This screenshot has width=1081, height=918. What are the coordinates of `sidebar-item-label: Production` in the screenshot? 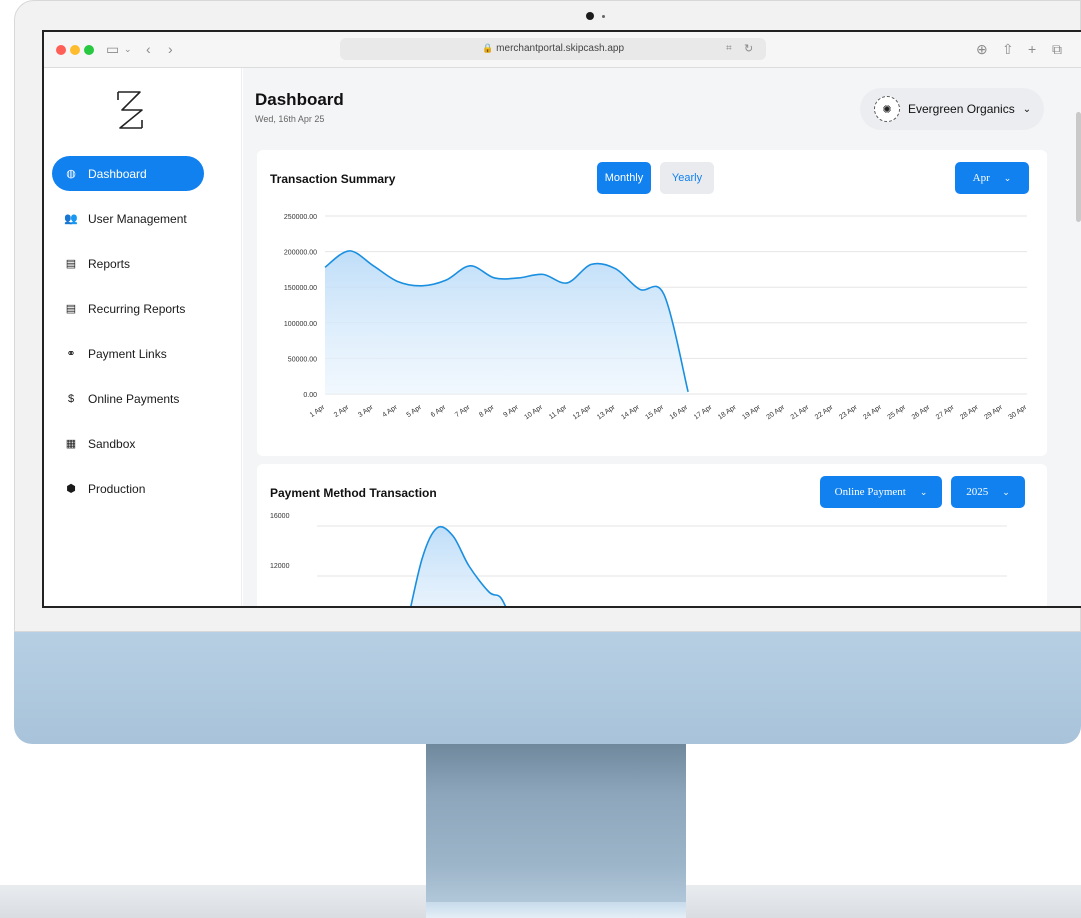 It's located at (117, 488).